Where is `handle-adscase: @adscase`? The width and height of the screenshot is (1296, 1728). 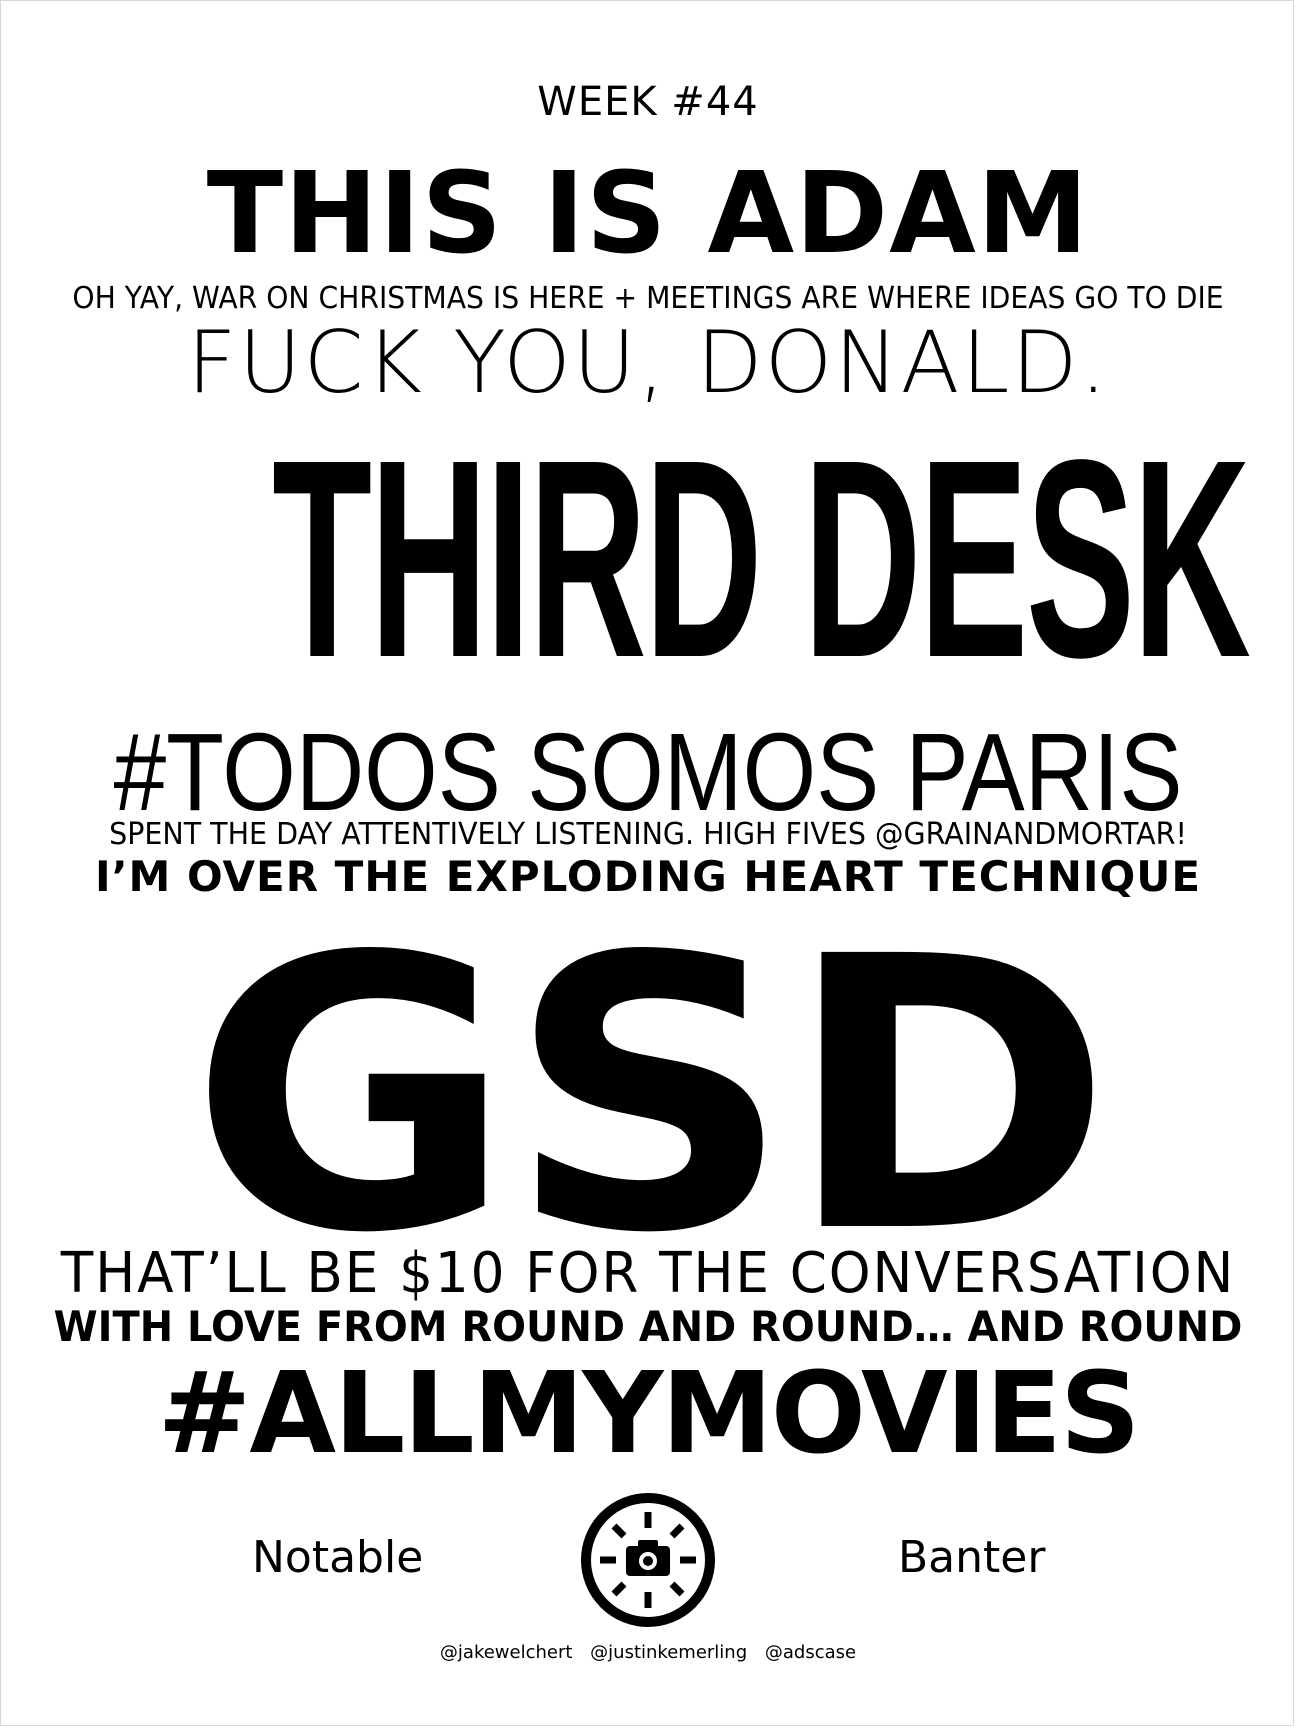 handle-adscase: @adscase is located at coordinates (810, 1652).